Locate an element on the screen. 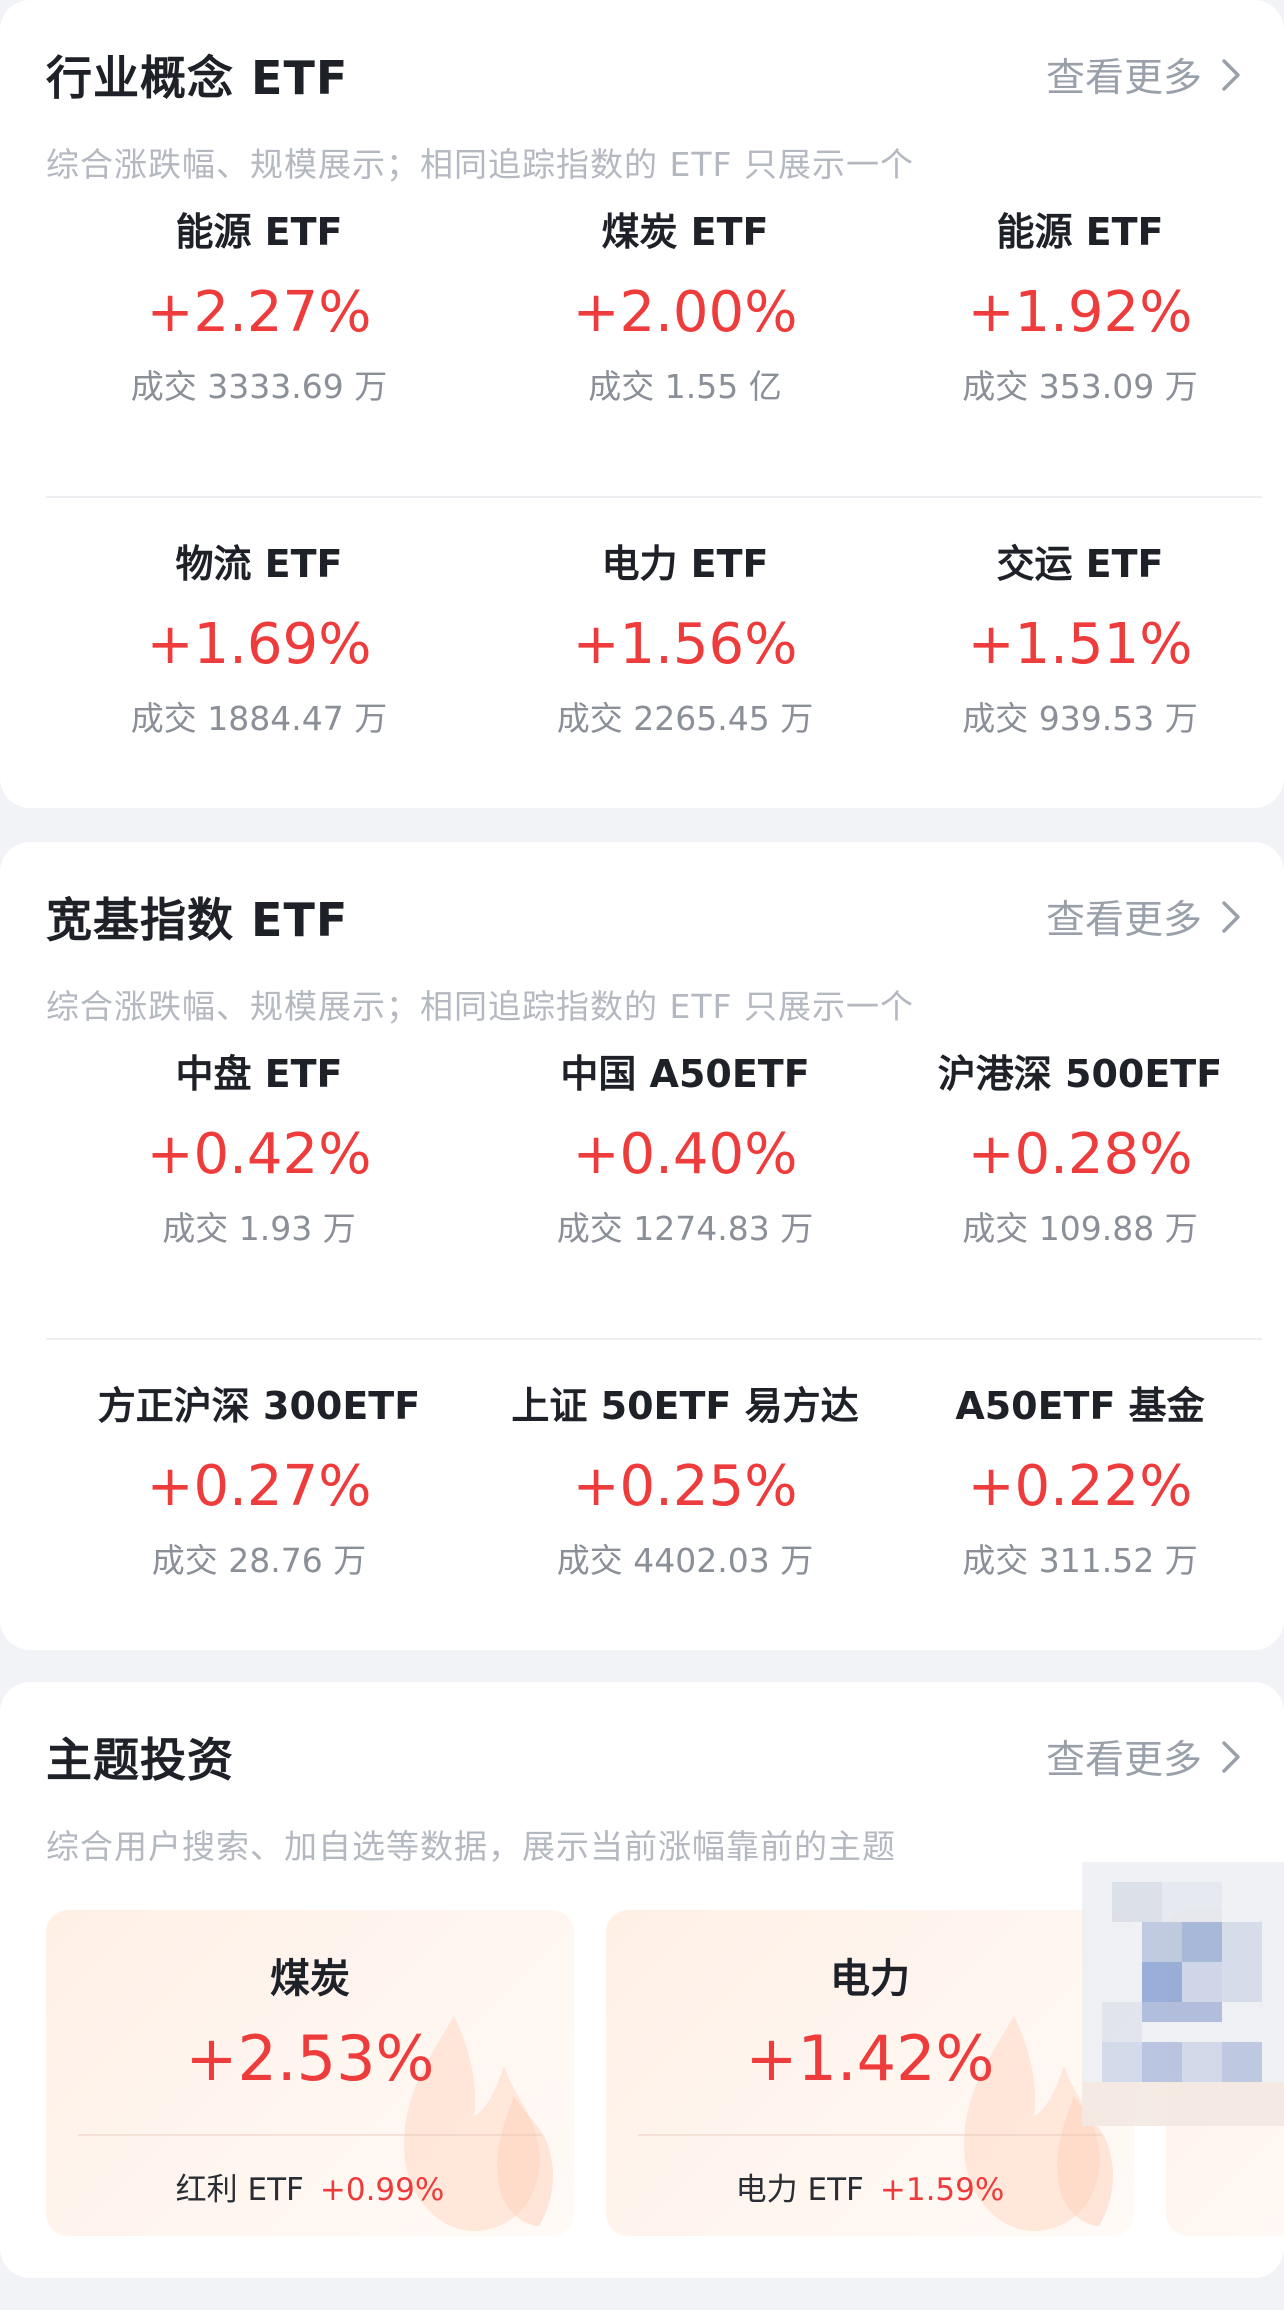 The width and height of the screenshot is (1284, 2310). etf-change: +0.27% is located at coordinates (259, 1486).